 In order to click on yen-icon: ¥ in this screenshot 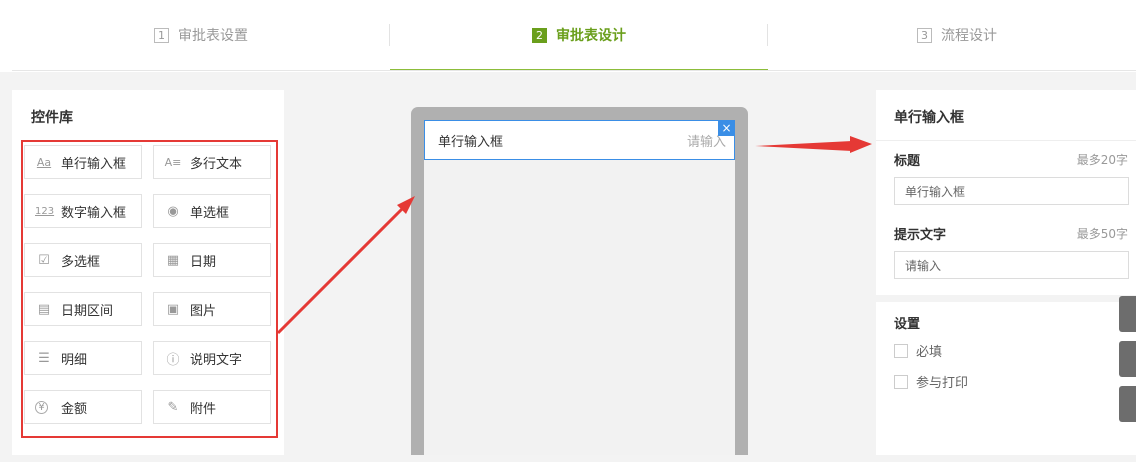, I will do `click(41, 407)`.